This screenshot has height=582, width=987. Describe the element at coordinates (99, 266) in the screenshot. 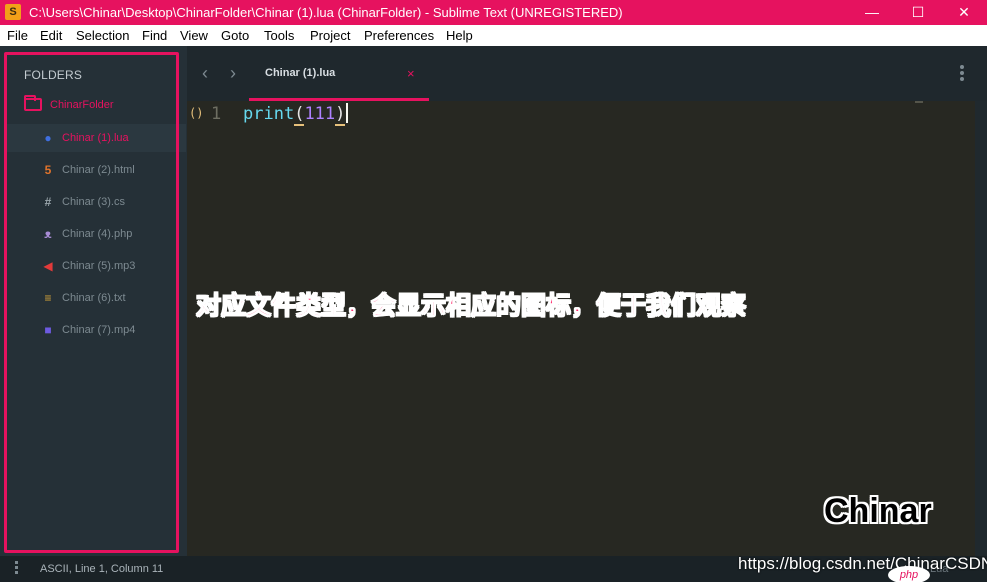

I see `file-label: Chinar (5).mp3` at that location.